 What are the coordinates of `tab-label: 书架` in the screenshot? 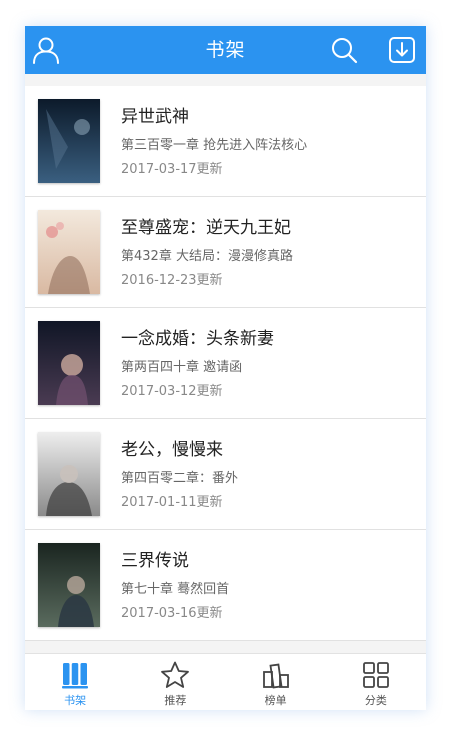 It's located at (75, 700).